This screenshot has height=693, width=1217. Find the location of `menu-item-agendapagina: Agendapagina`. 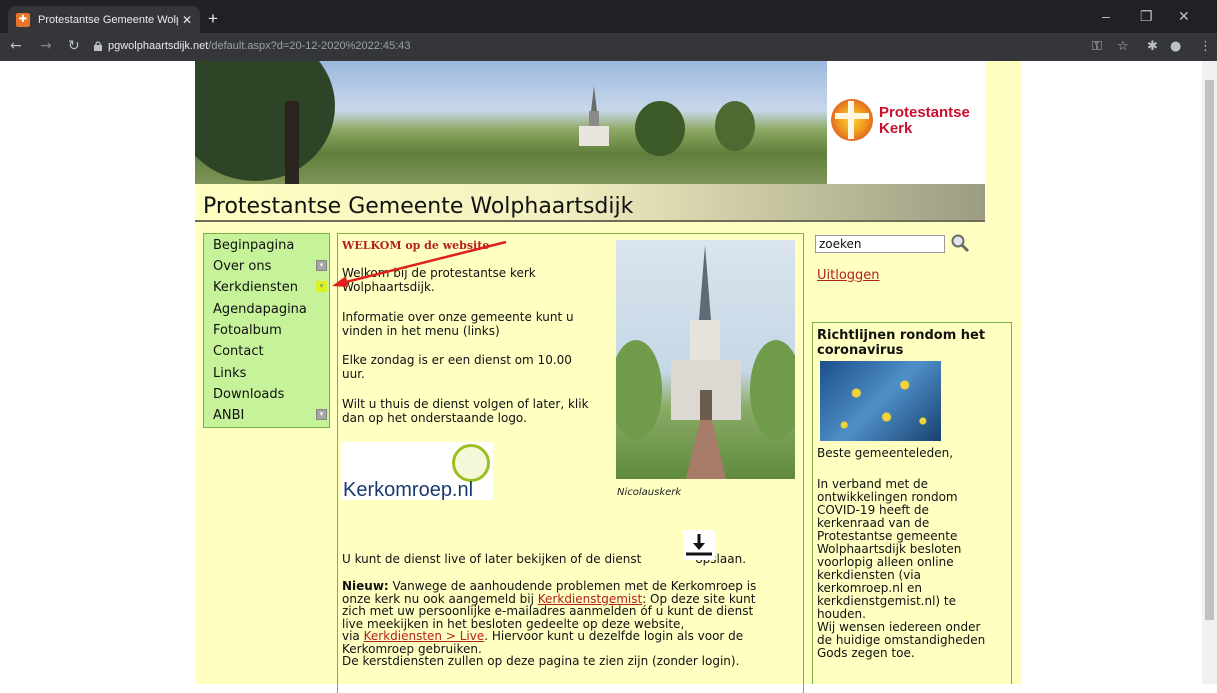

menu-item-agendapagina: Agendapagina is located at coordinates (260, 309).